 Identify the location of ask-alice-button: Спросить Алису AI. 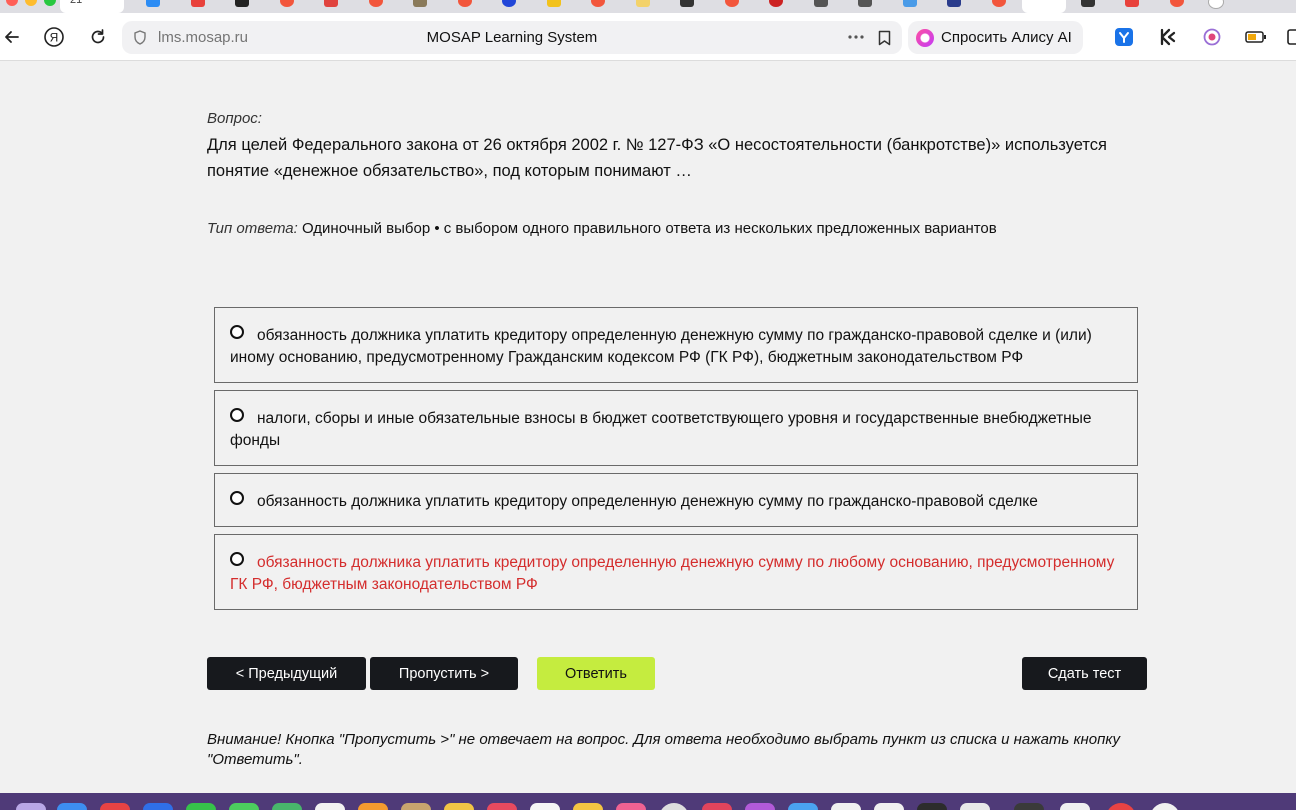
(995, 37).